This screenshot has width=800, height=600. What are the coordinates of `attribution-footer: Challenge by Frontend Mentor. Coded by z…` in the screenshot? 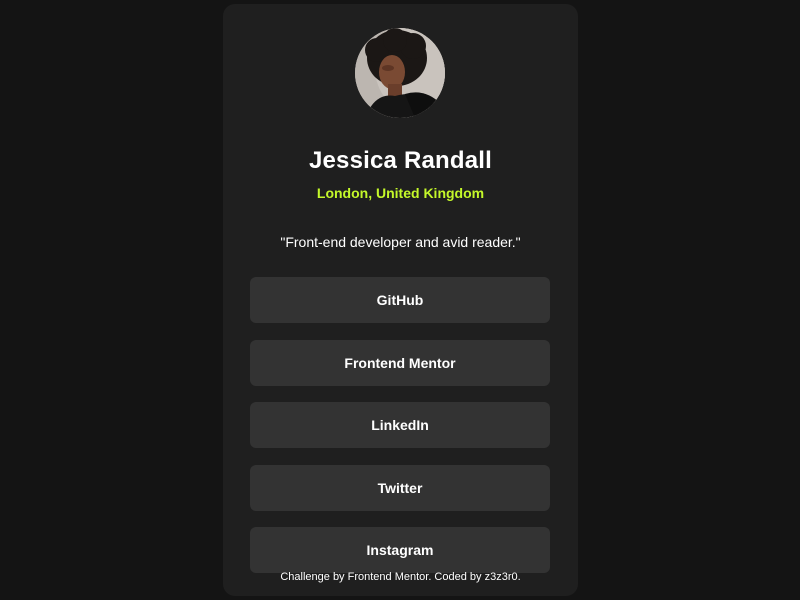 It's located at (400, 577).